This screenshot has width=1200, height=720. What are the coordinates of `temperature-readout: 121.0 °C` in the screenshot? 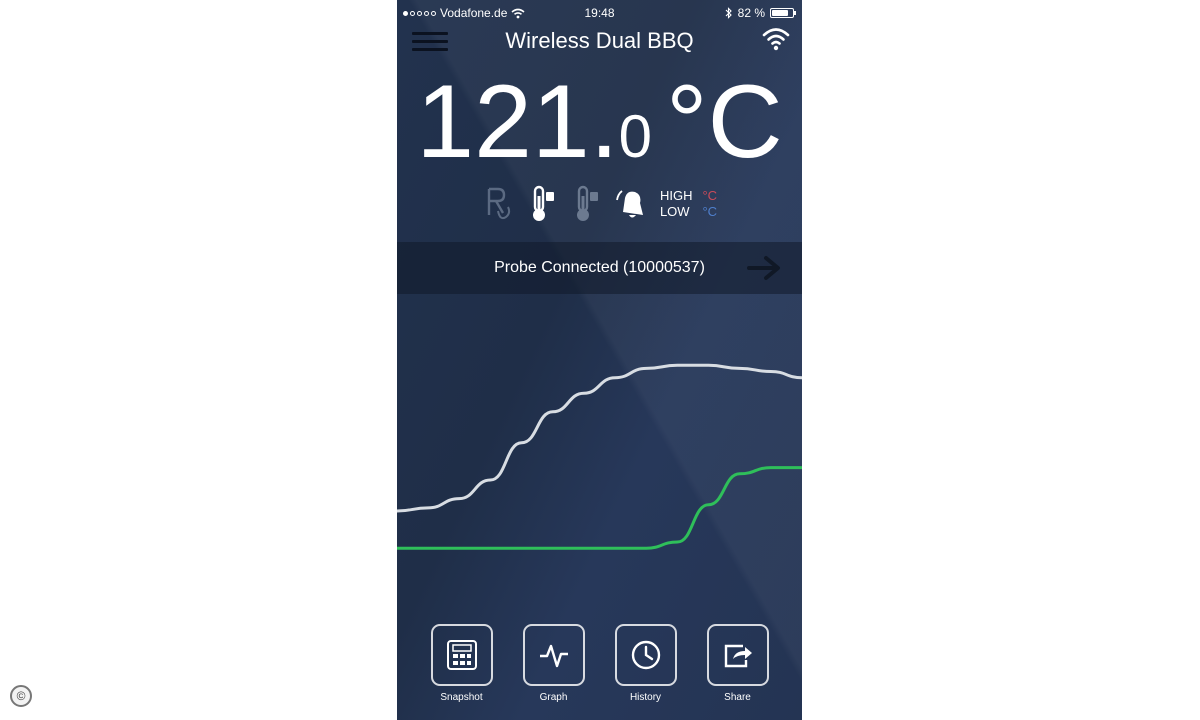 It's located at (599, 129).